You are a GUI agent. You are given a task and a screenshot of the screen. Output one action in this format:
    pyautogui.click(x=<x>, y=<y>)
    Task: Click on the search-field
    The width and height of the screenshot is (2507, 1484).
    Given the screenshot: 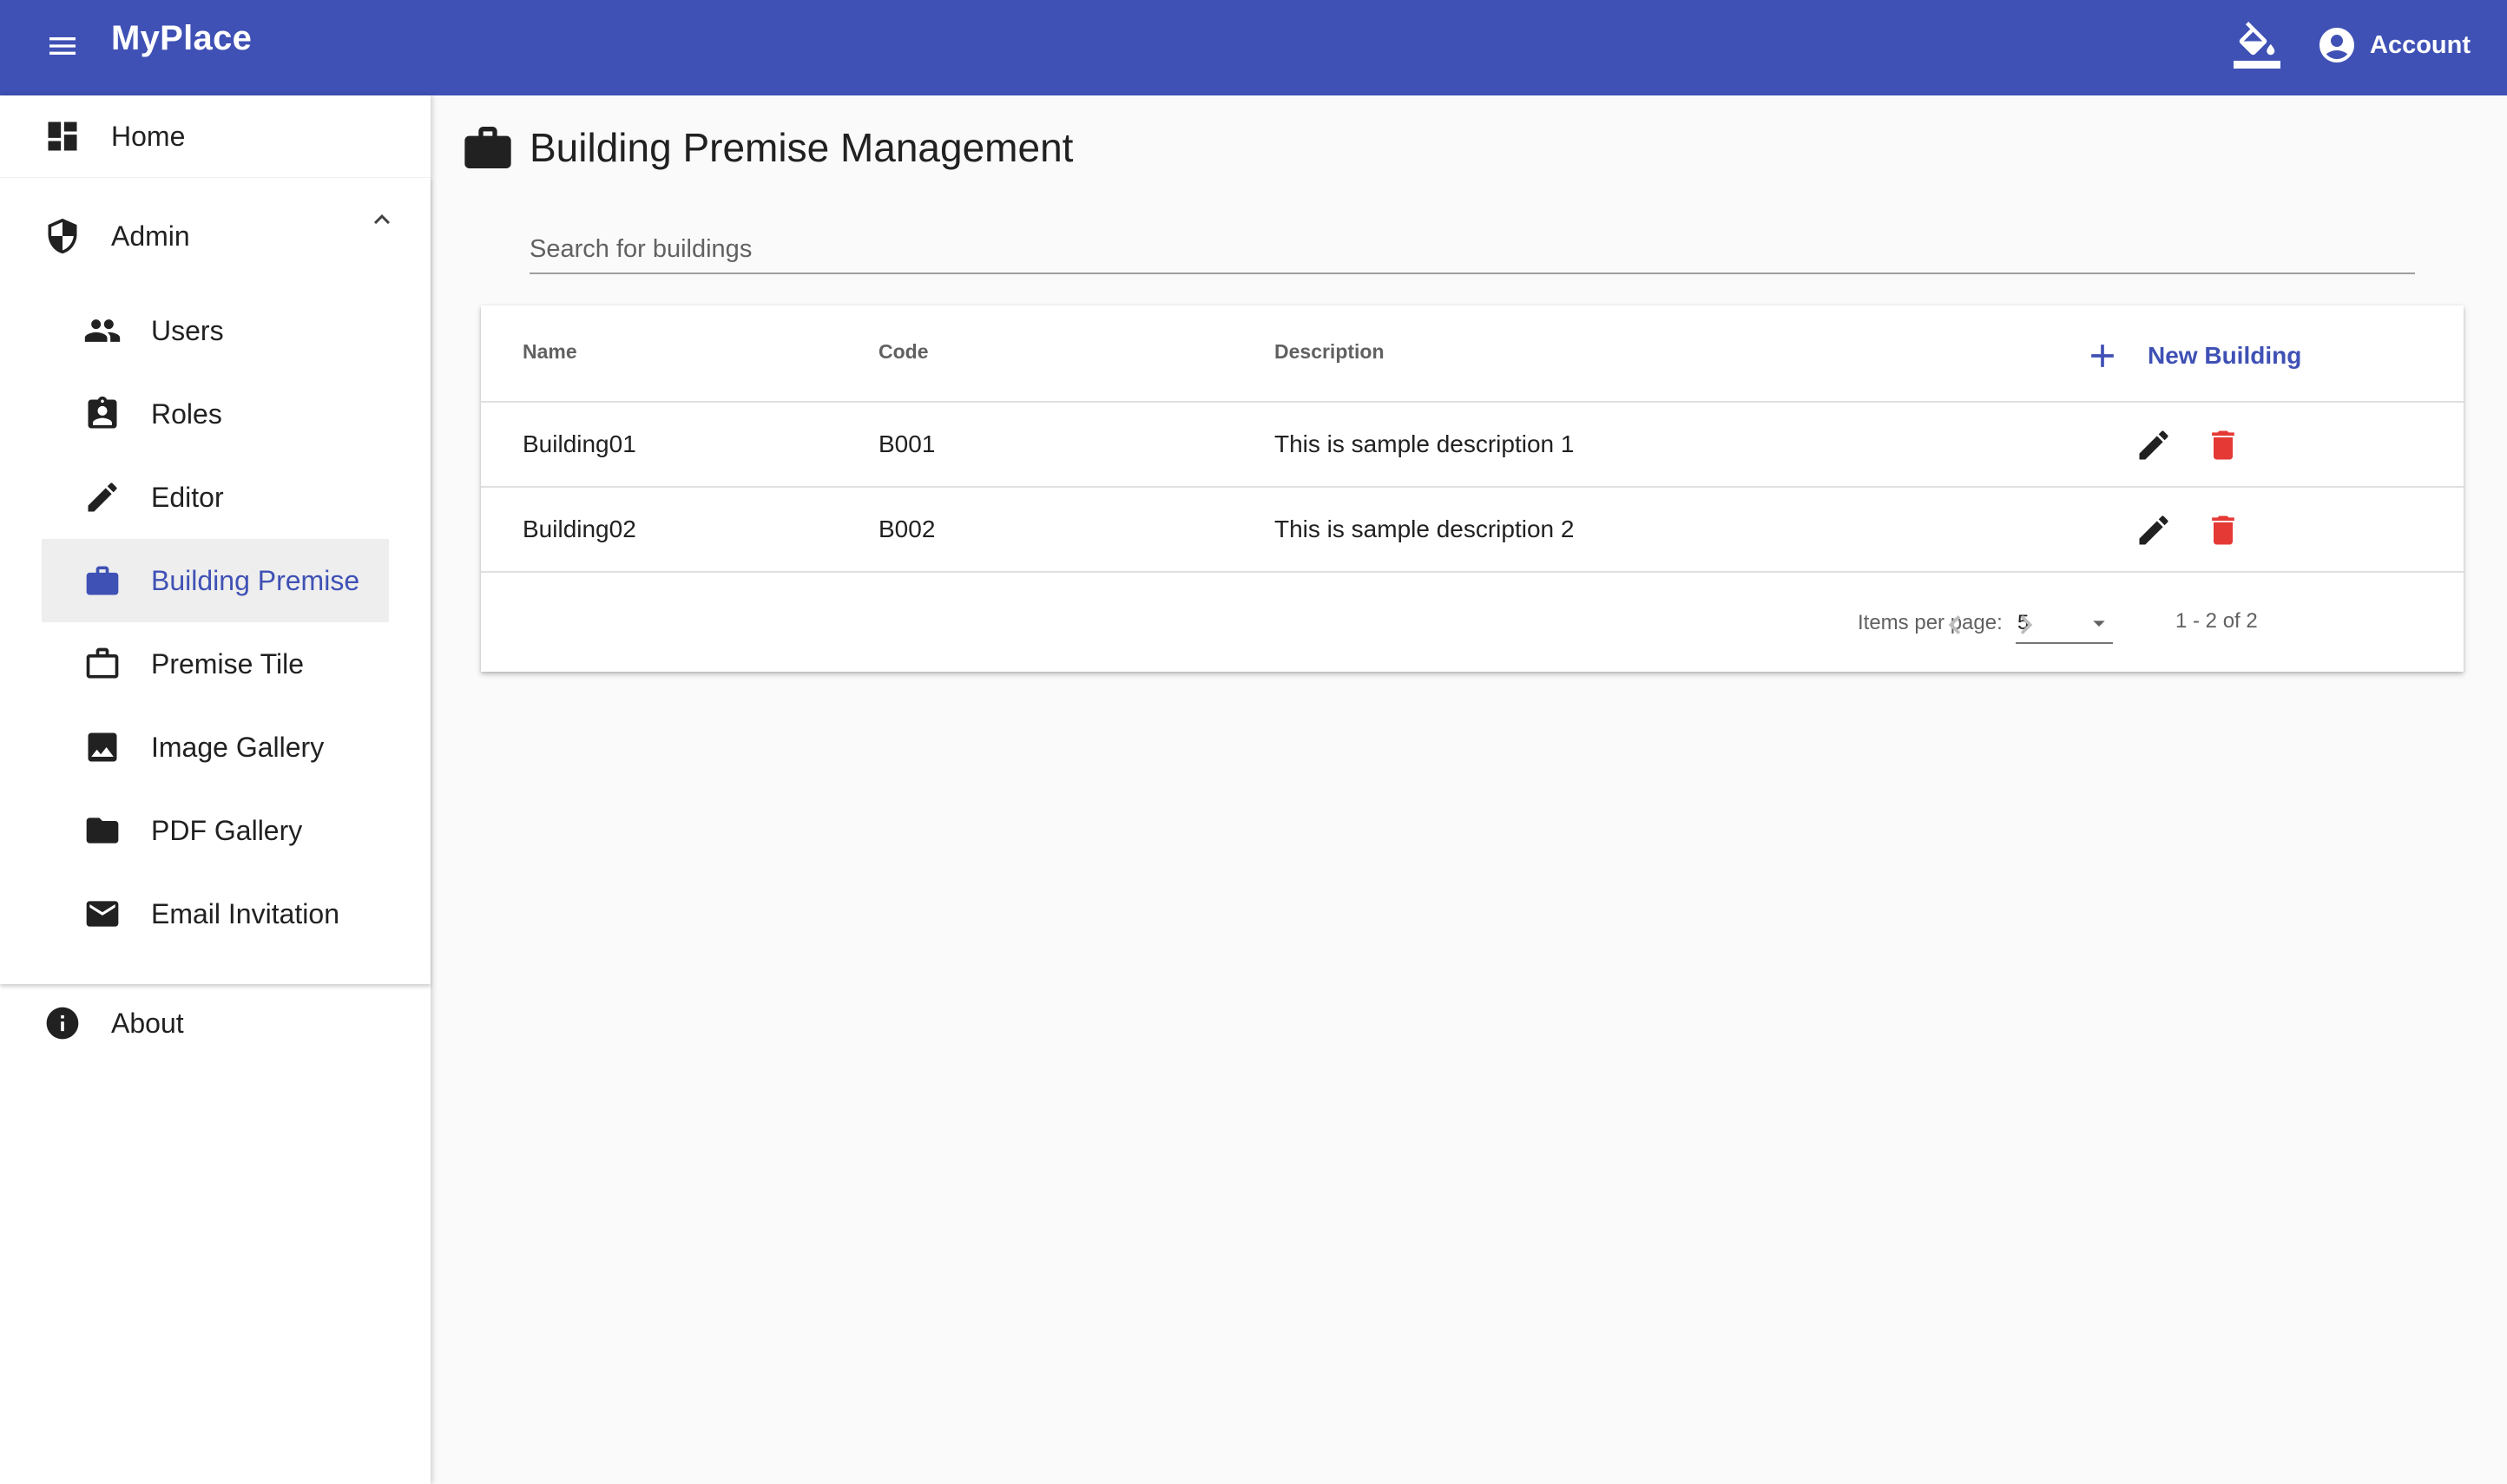 What is the action you would take?
    pyautogui.click(x=1472, y=251)
    